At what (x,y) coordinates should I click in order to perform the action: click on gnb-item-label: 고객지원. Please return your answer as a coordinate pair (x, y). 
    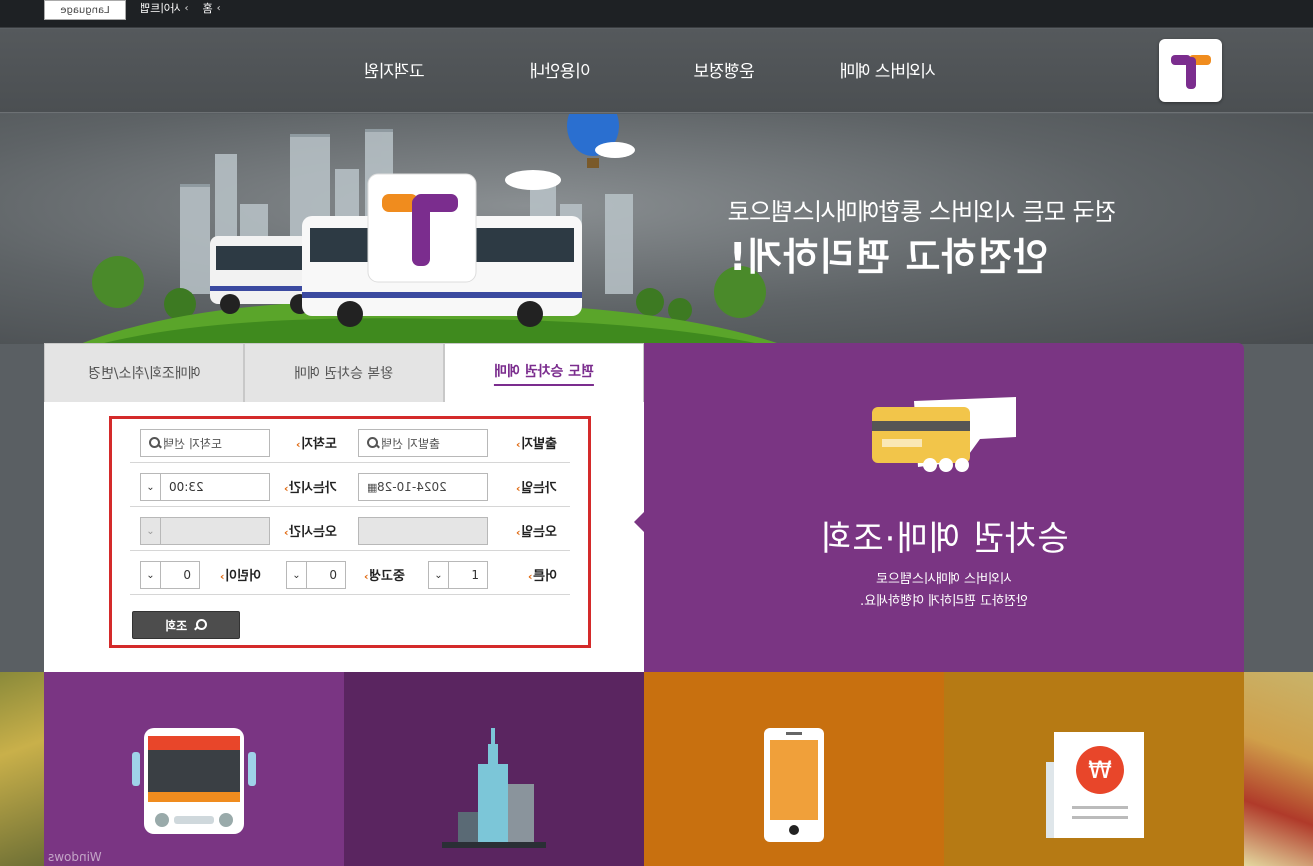
    Looking at the image, I should click on (394, 72).